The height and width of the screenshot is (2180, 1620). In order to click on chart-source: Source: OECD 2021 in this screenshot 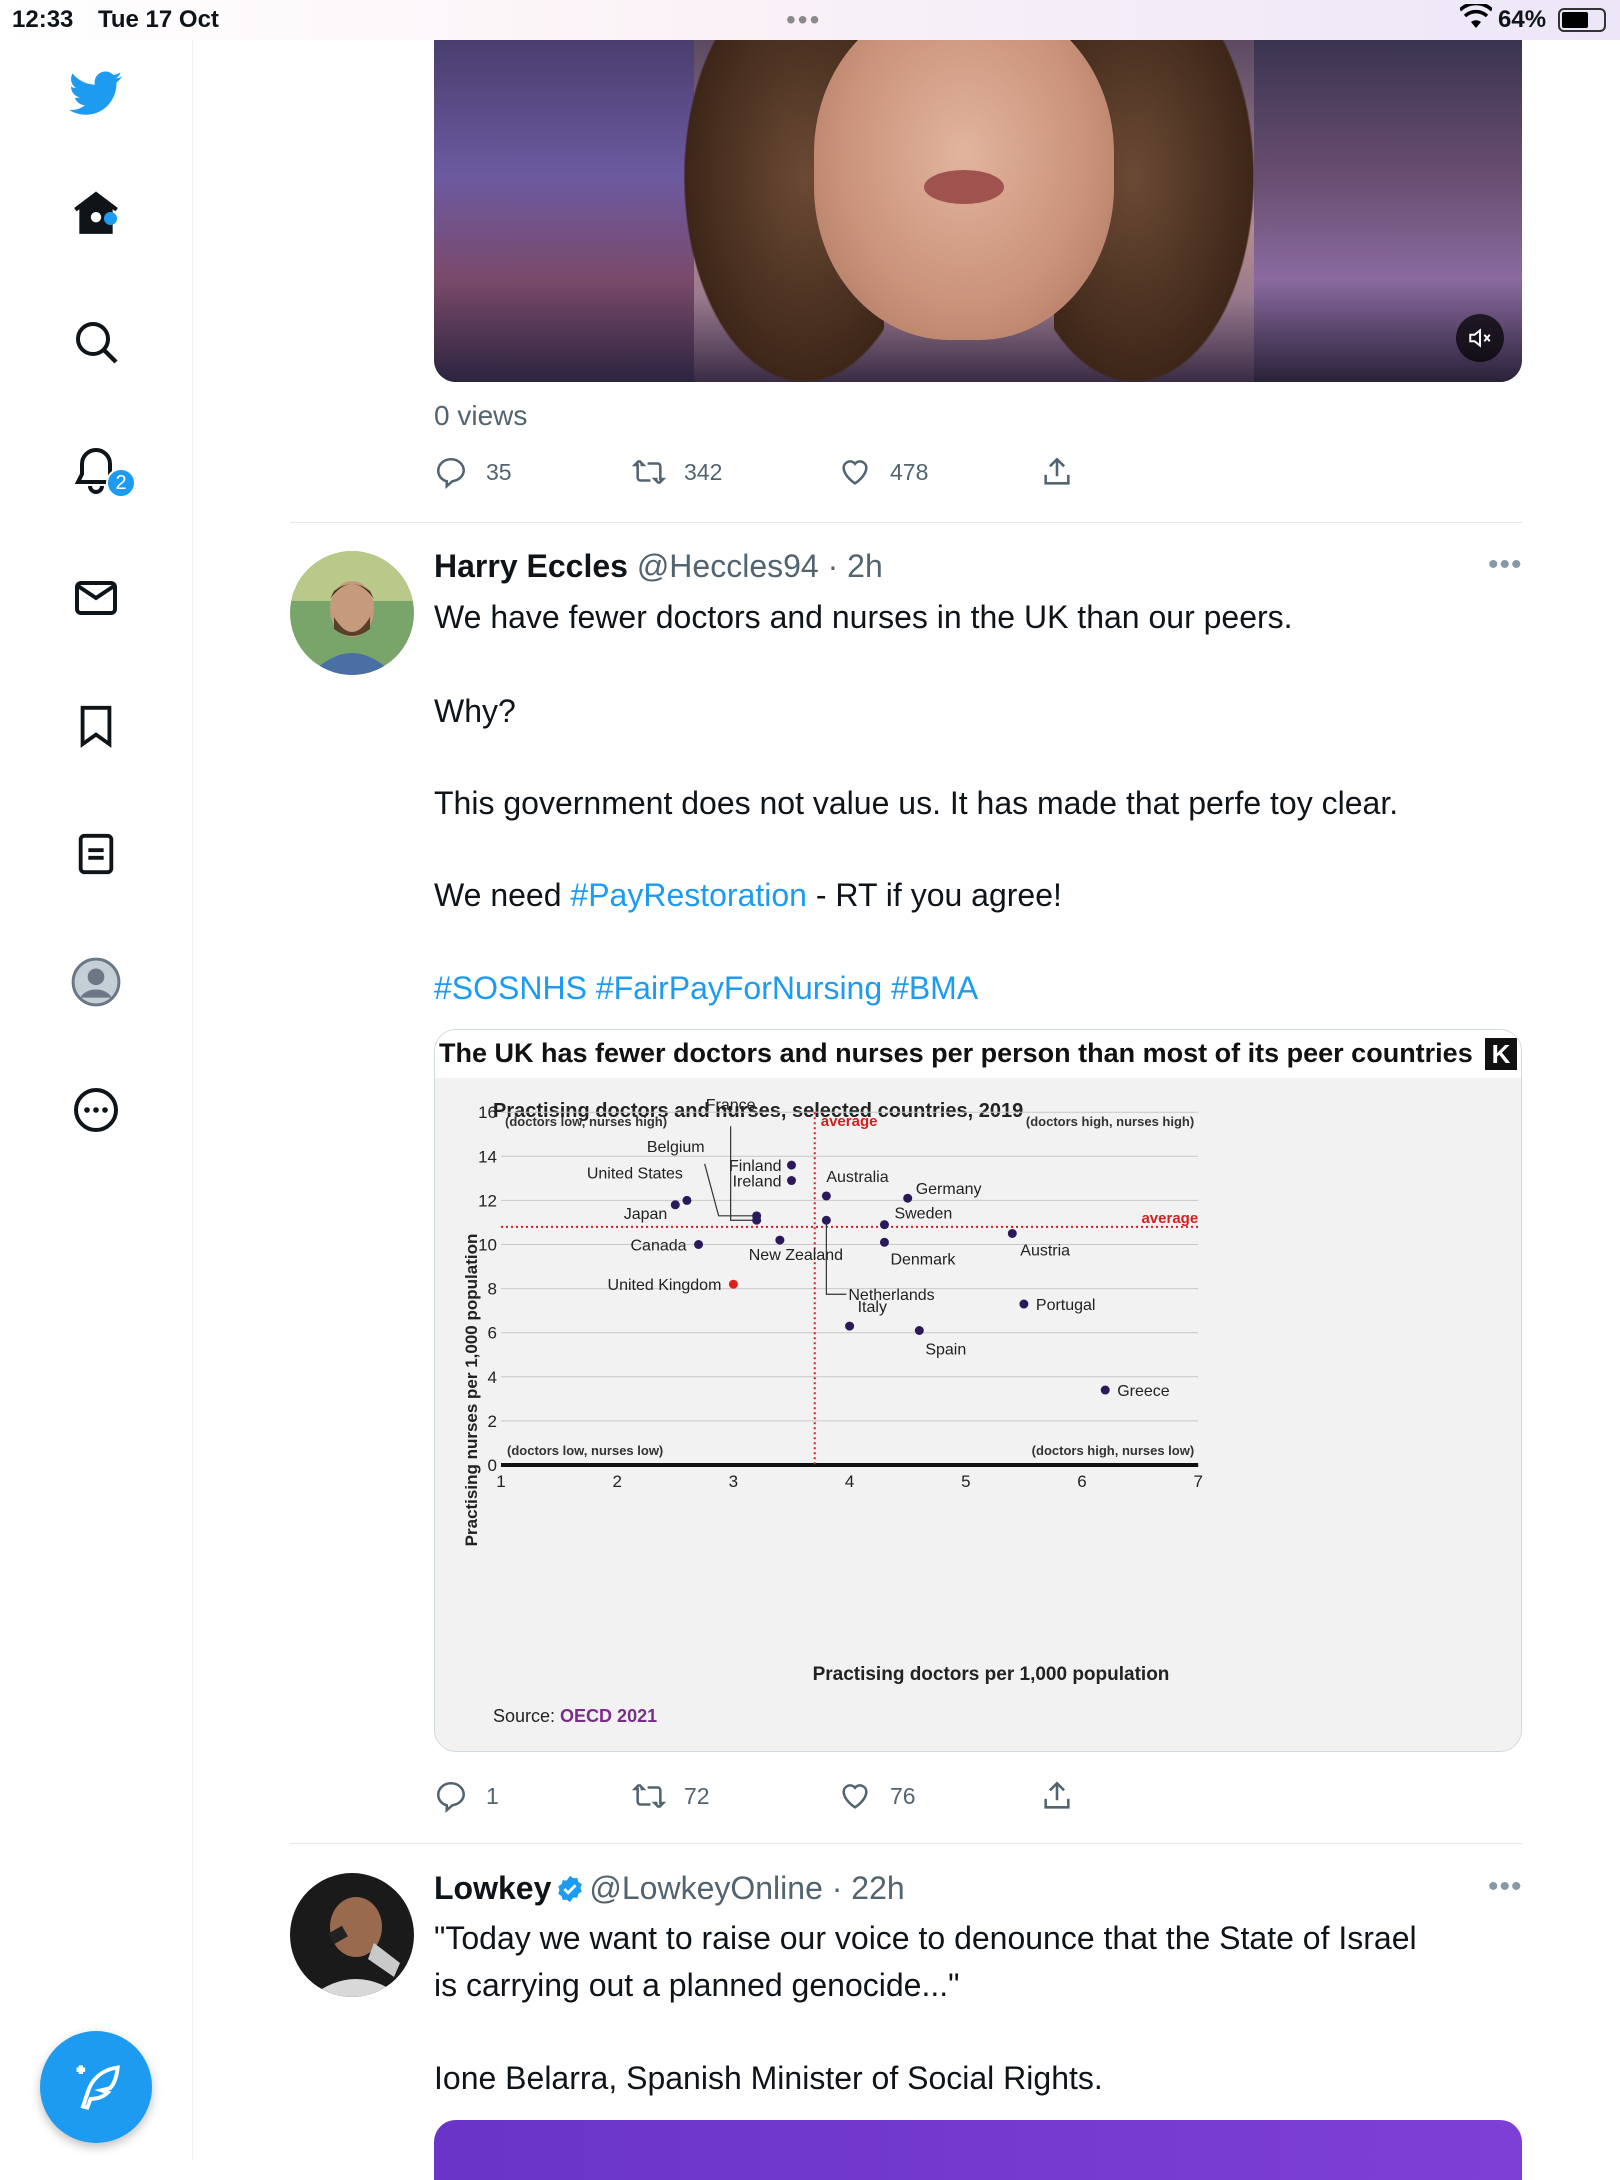, I will do `click(575, 1716)`.